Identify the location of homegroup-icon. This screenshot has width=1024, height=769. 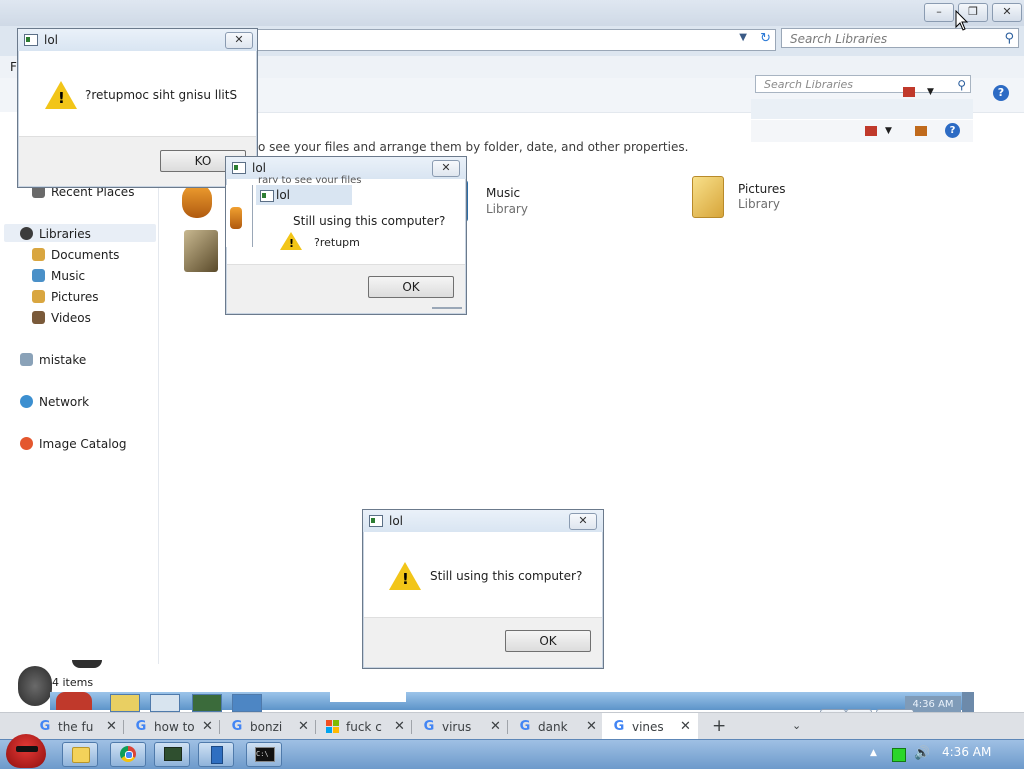
(26, 359).